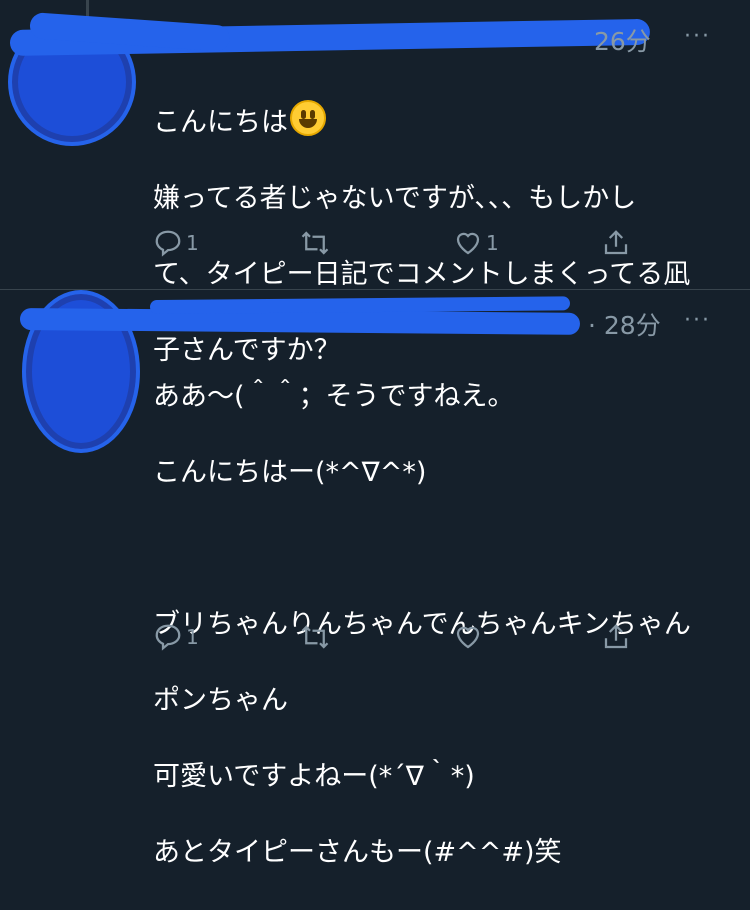  What do you see at coordinates (403, 246) in the screenshot?
I see `tweet-actions: 1 1` at bounding box center [403, 246].